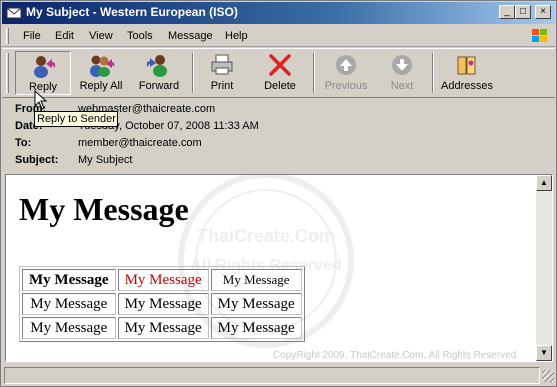 Image resolution: width=557 pixels, height=387 pixels. I want to click on next-button: Next, so click(402, 73).